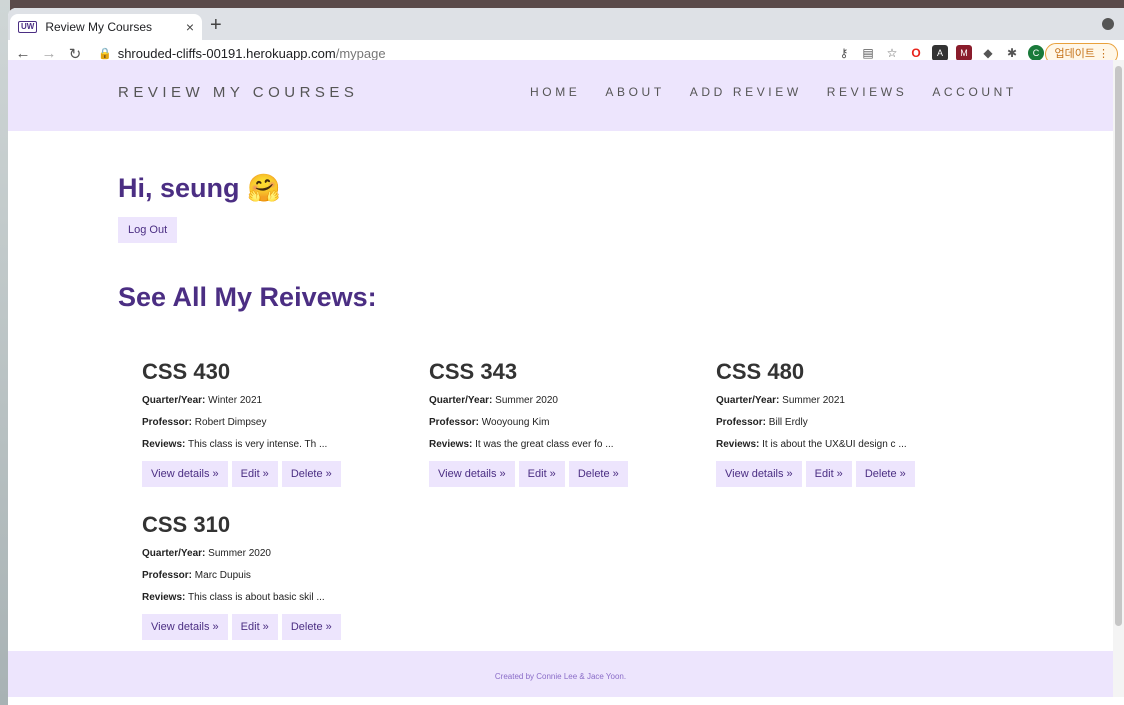  I want to click on nav-about: ABOUT, so click(634, 92).